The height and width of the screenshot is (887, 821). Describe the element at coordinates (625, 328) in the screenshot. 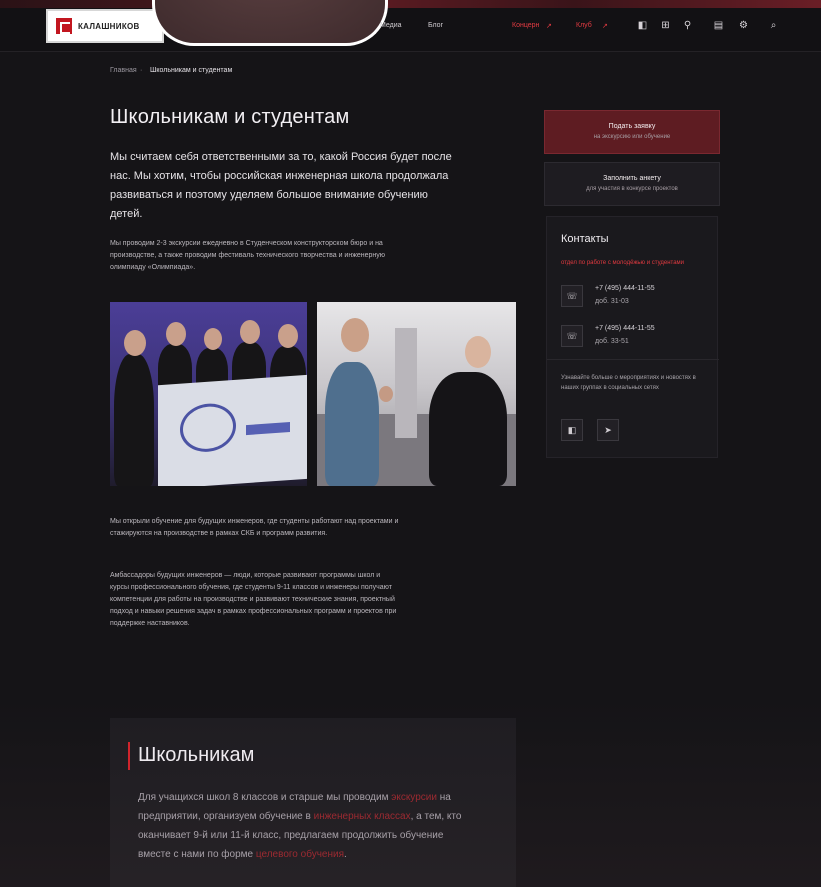

I see `phone-number-2: +7 (495) 444-11-55` at that location.